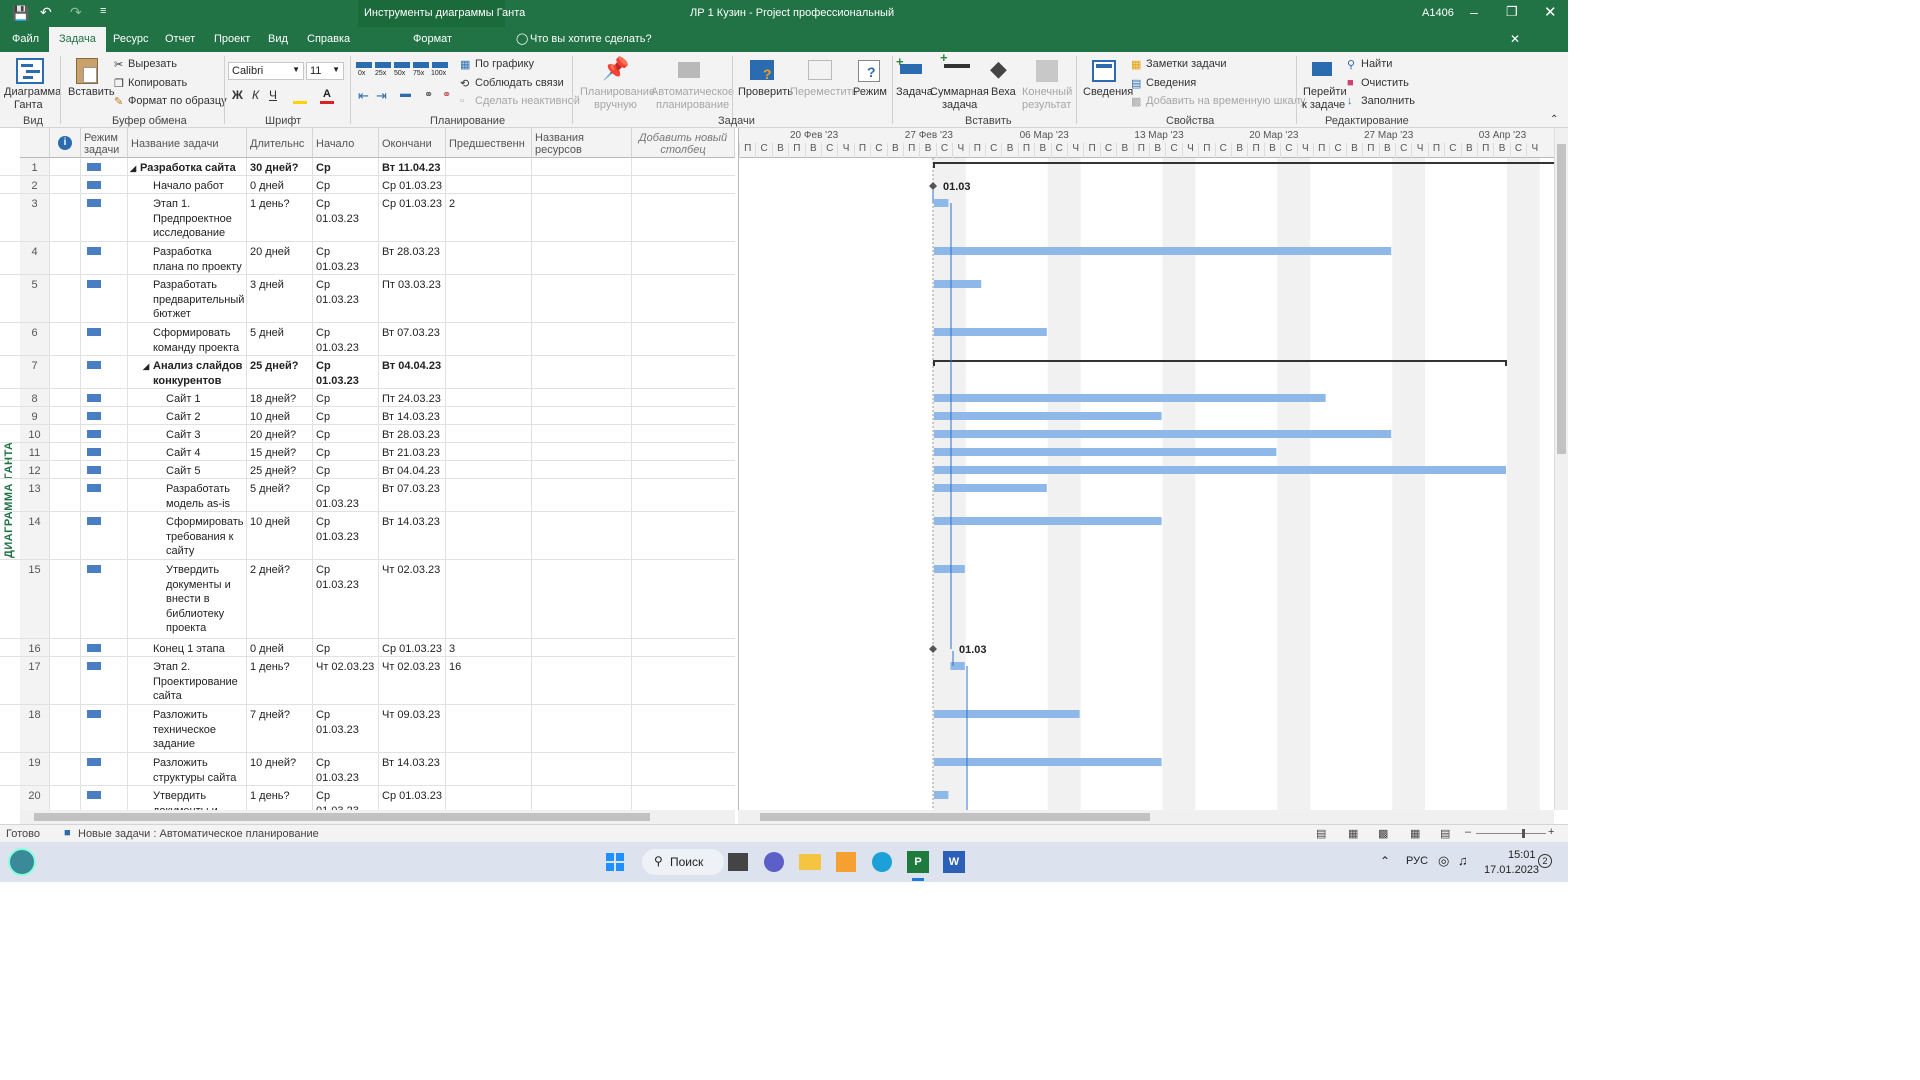  Describe the element at coordinates (35, 372) in the screenshot. I see `row-number: 7` at that location.